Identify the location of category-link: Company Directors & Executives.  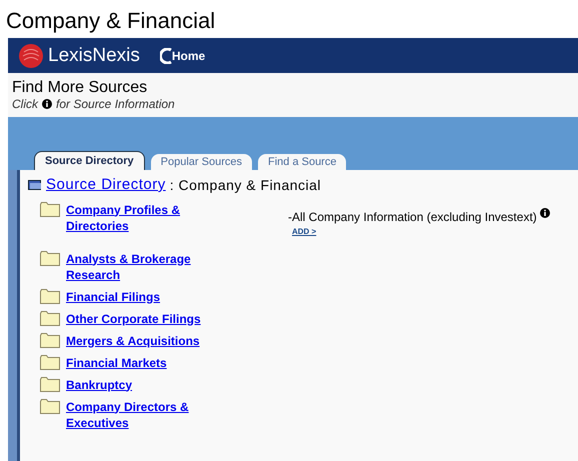
(136, 414).